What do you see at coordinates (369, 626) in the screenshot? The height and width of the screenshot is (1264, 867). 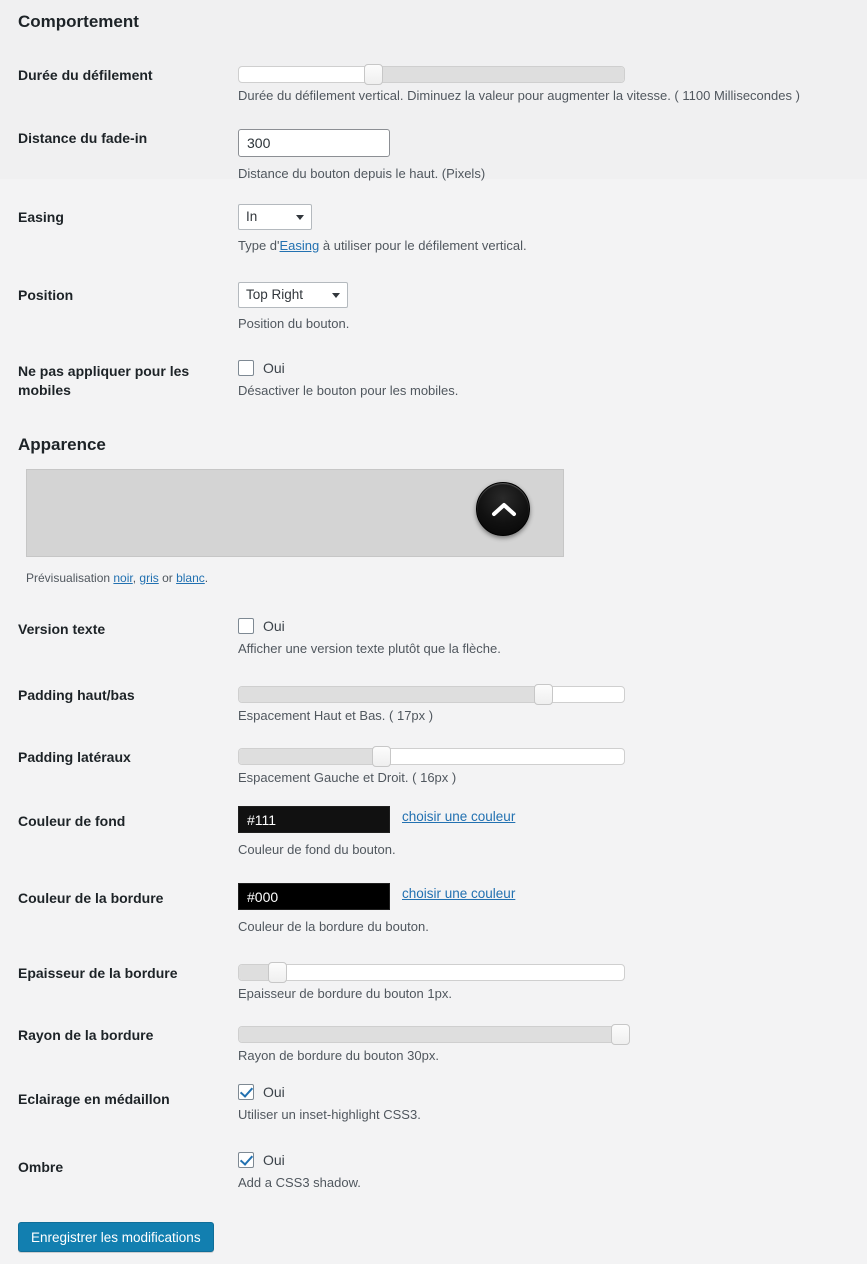 I see `checkbox-text-version-wrapper: Oui` at bounding box center [369, 626].